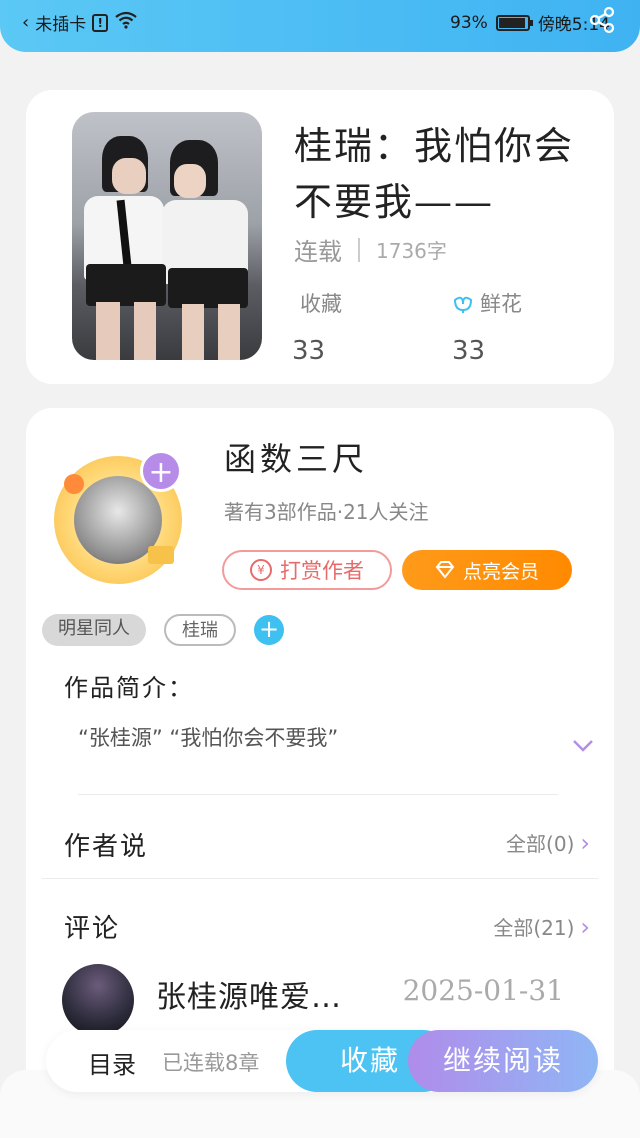  What do you see at coordinates (411, 251) in the screenshot?
I see `word-count: 1736字` at bounding box center [411, 251].